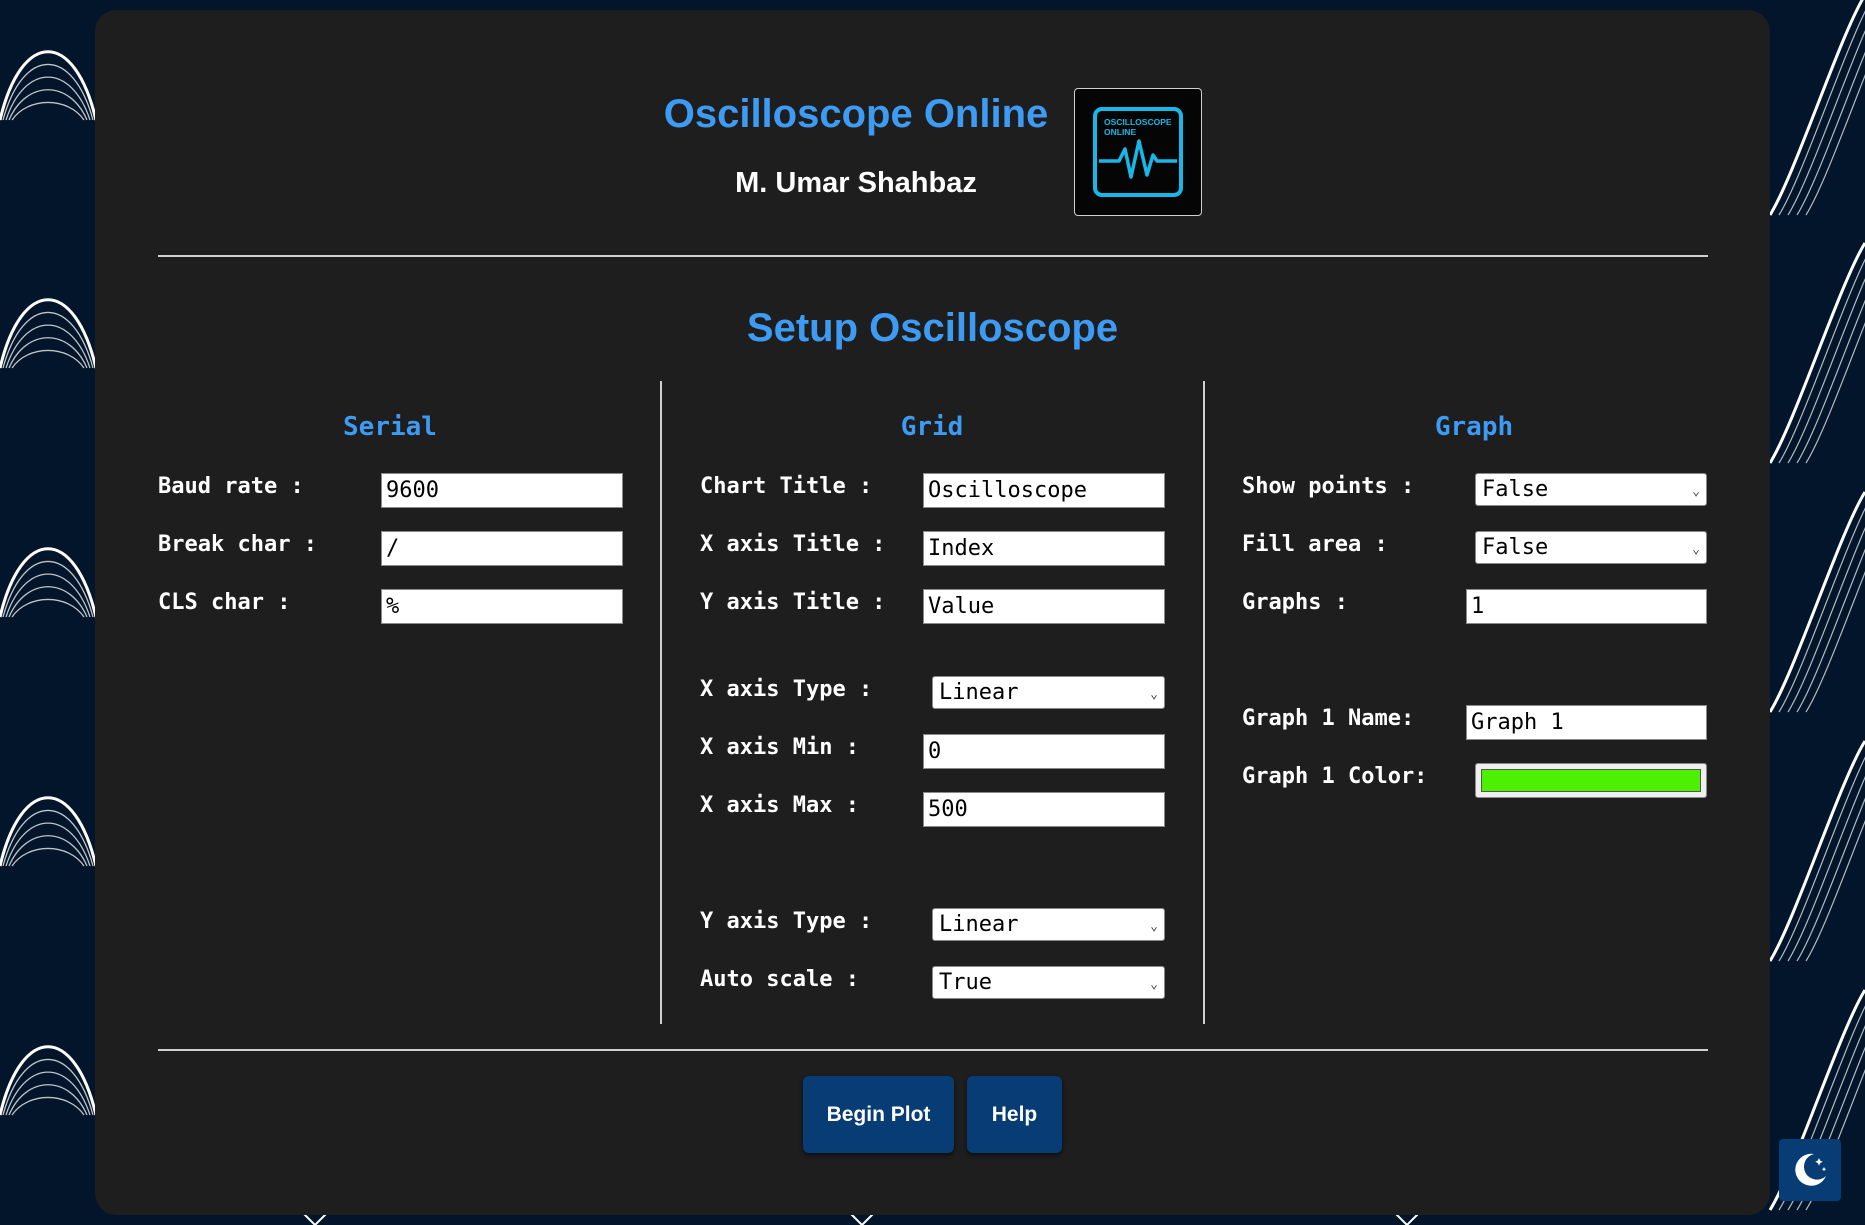 This screenshot has width=1865, height=1225. What do you see at coordinates (933, 256) in the screenshot?
I see `header-divider` at bounding box center [933, 256].